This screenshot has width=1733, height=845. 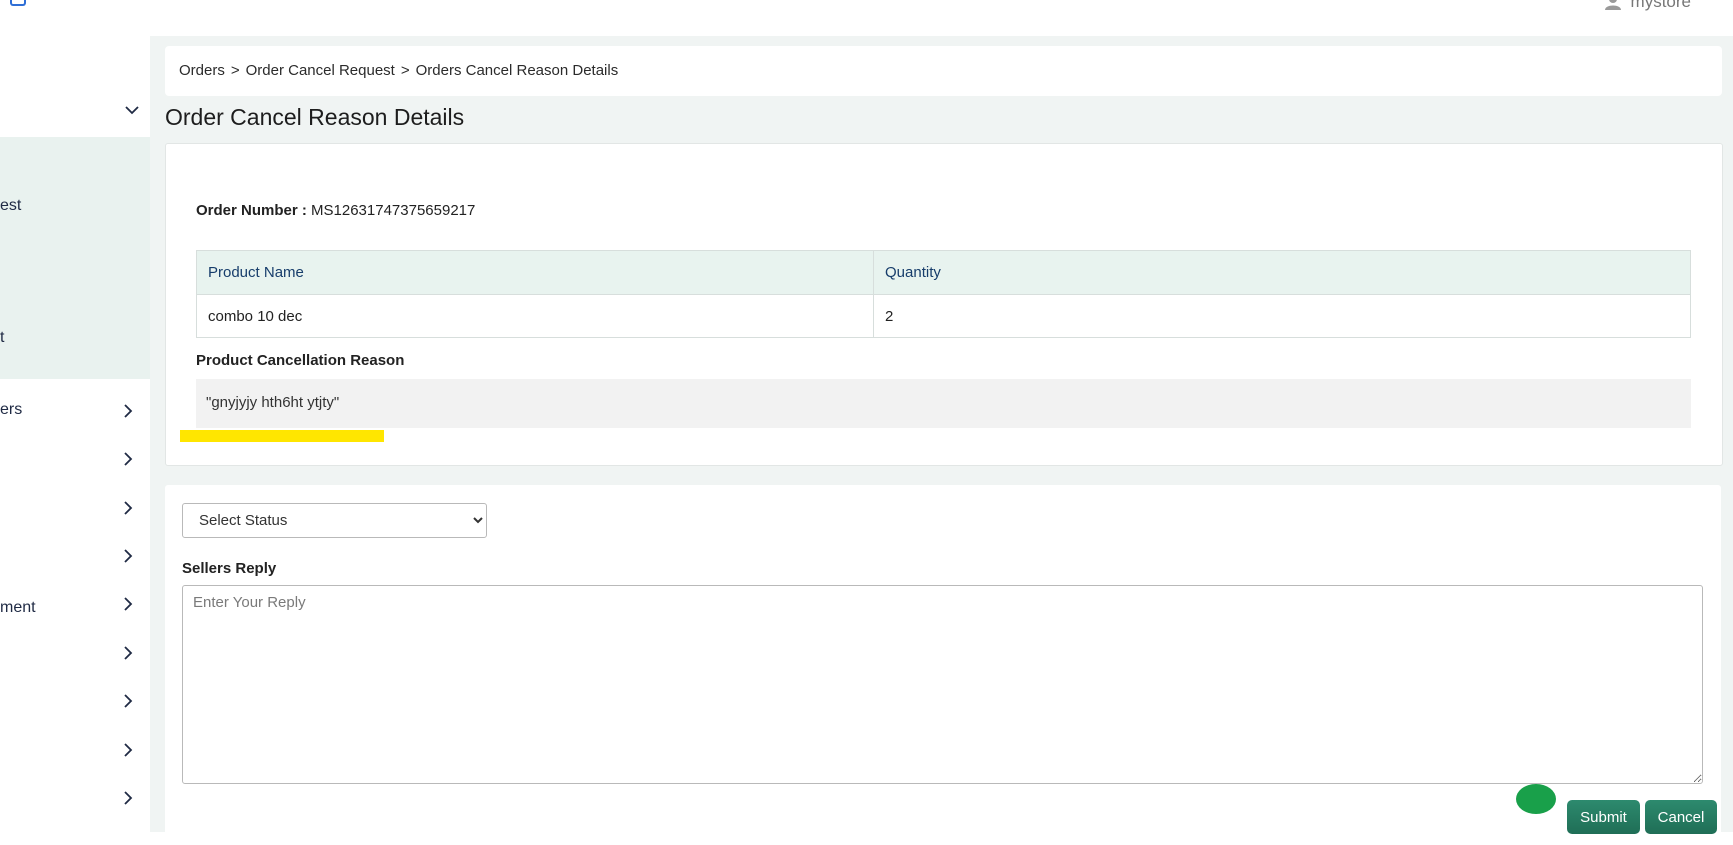 I want to click on user-menu: mystore, so click(x=1647, y=6).